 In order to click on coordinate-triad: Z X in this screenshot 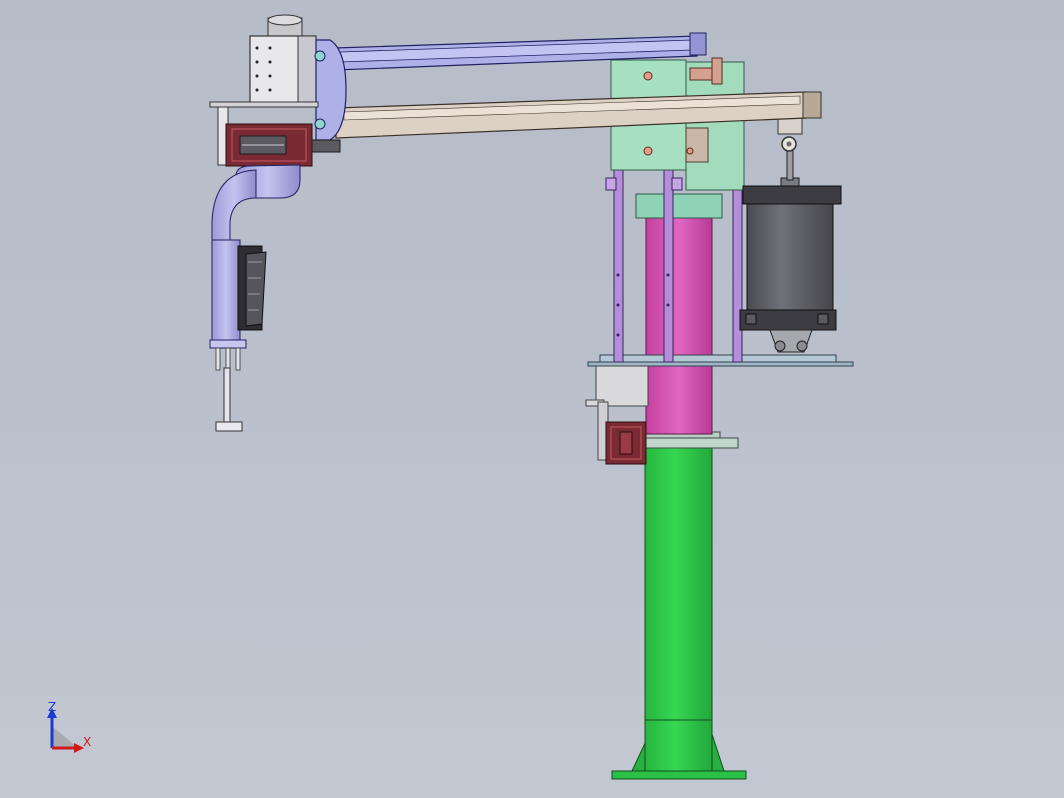, I will do `click(69, 726)`.